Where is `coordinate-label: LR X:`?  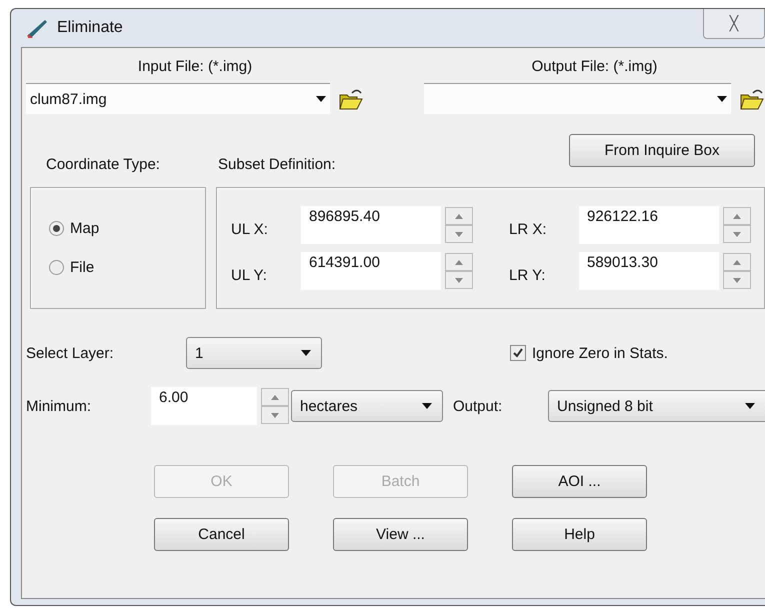 coordinate-label: LR X: is located at coordinates (528, 229).